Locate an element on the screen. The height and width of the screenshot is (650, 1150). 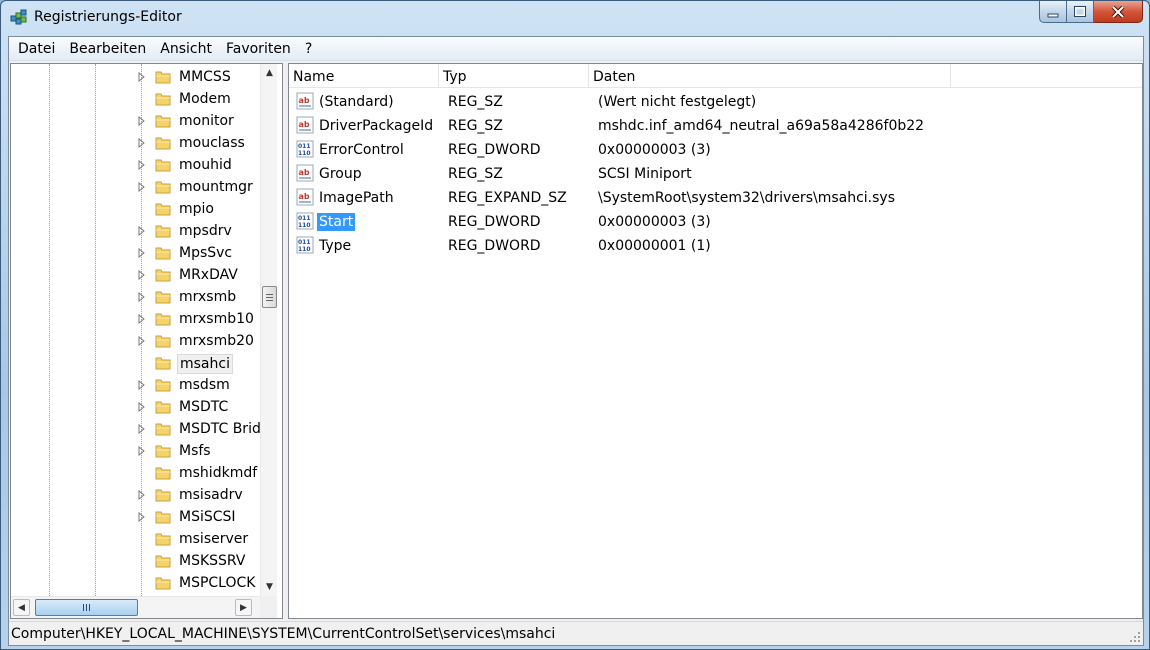
tree-item: msisadrv is located at coordinates (135, 495).